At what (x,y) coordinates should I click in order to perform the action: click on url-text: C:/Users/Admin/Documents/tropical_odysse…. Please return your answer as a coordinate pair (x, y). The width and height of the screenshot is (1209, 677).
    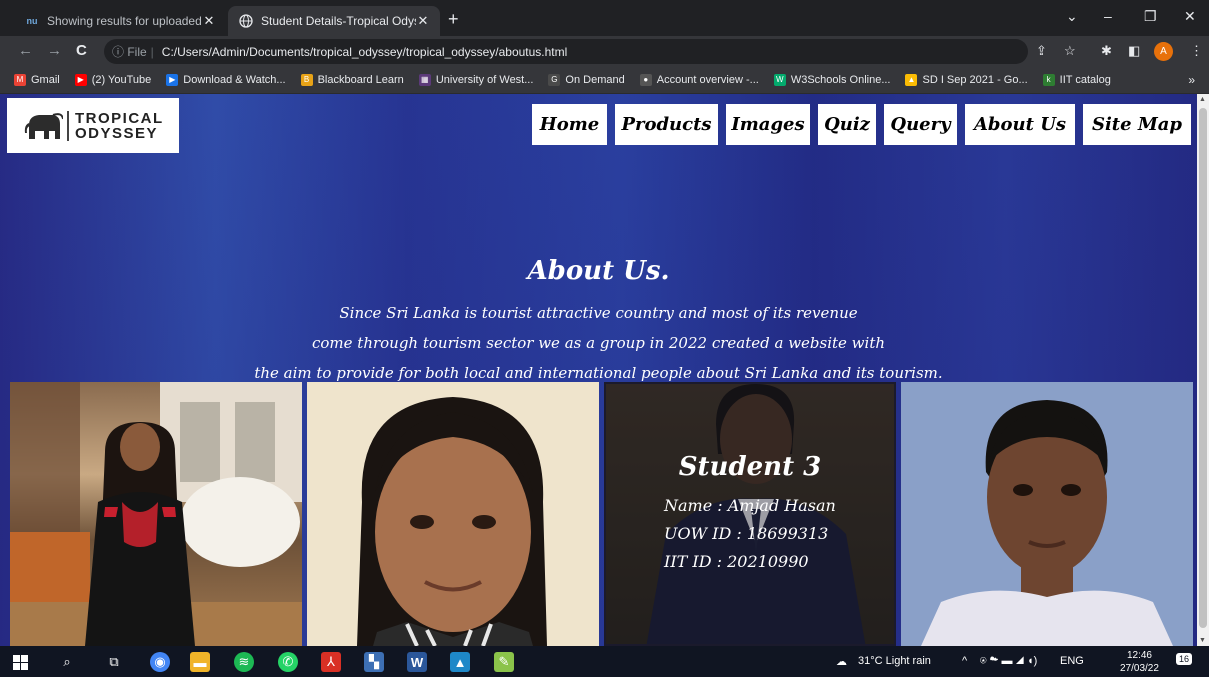
    Looking at the image, I should click on (365, 52).